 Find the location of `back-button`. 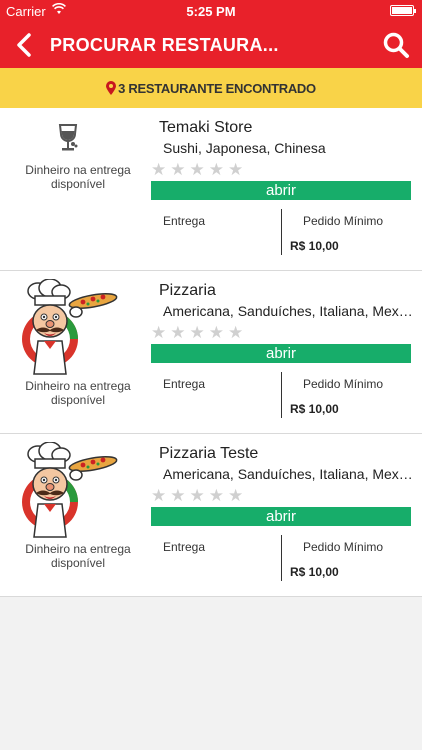

back-button is located at coordinates (25, 45).